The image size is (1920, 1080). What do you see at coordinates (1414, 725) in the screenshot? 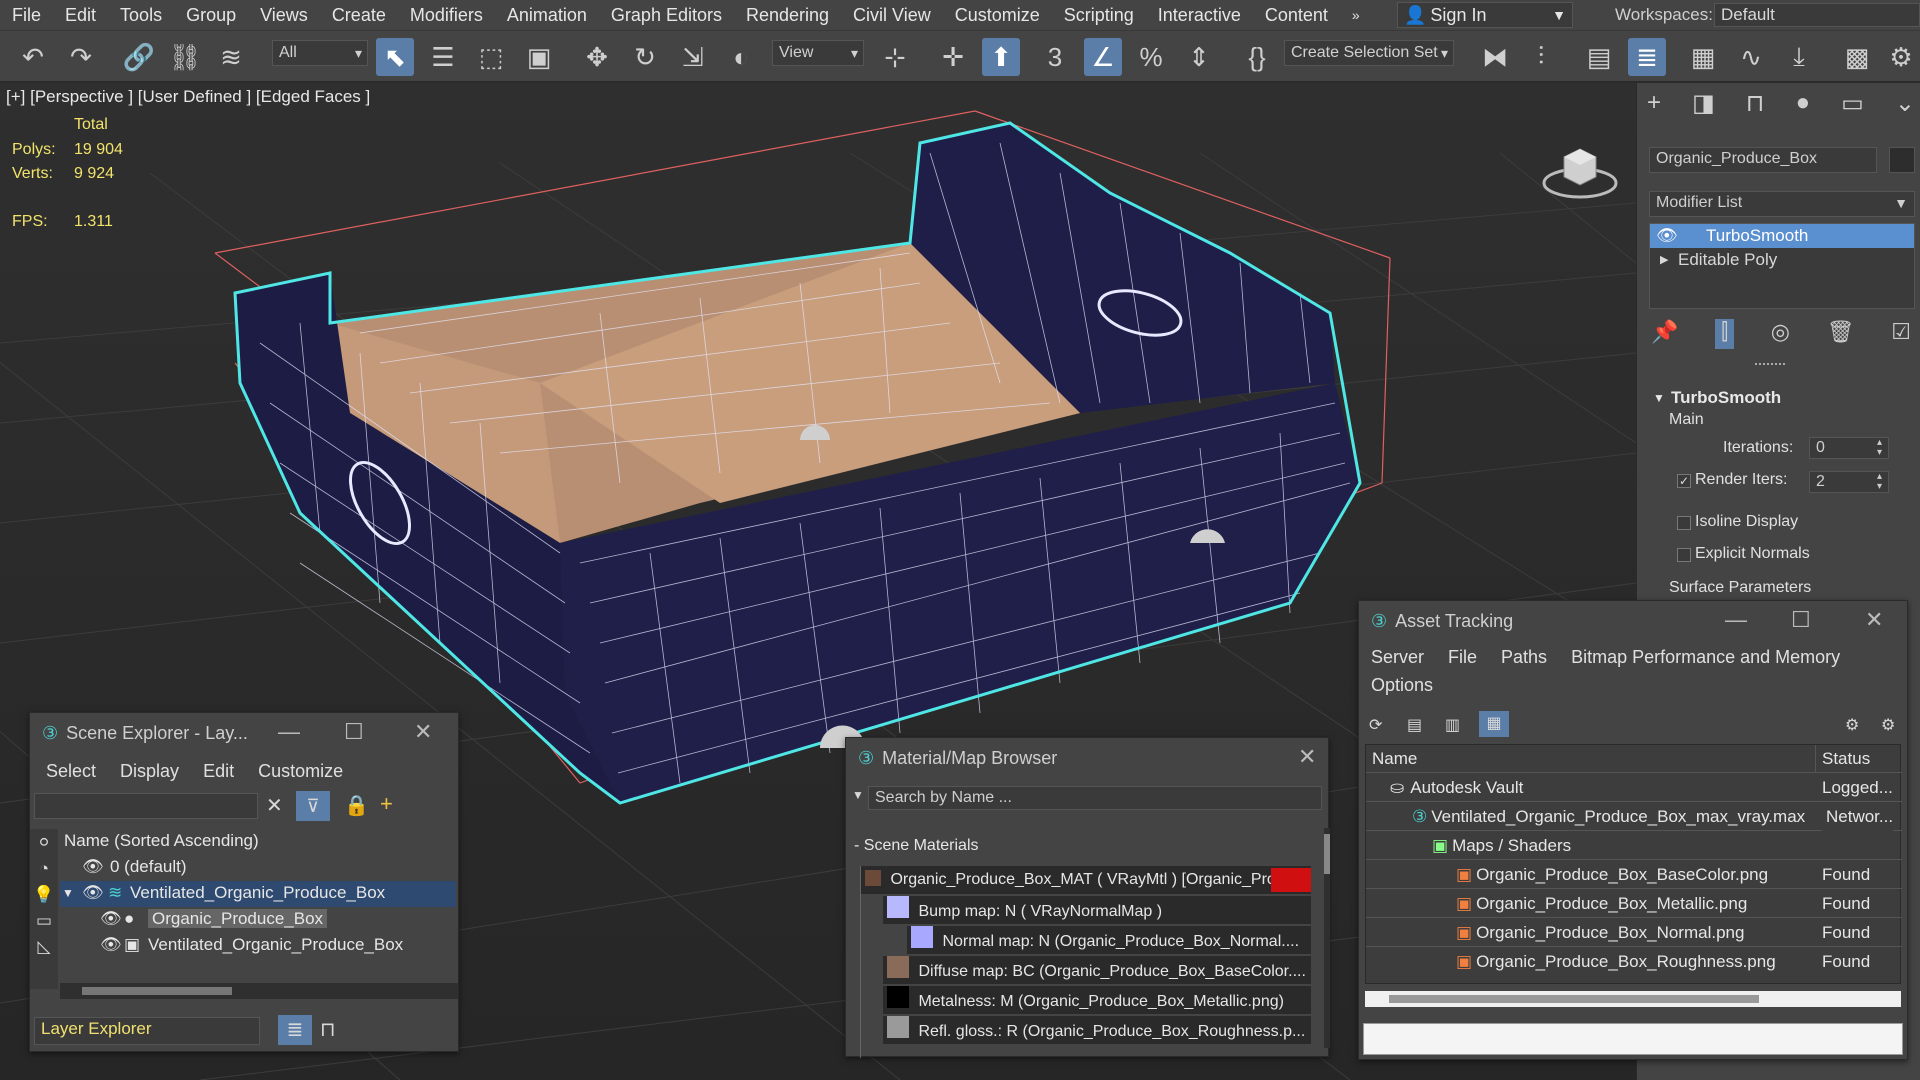
I see `list-view-icon: ▤` at bounding box center [1414, 725].